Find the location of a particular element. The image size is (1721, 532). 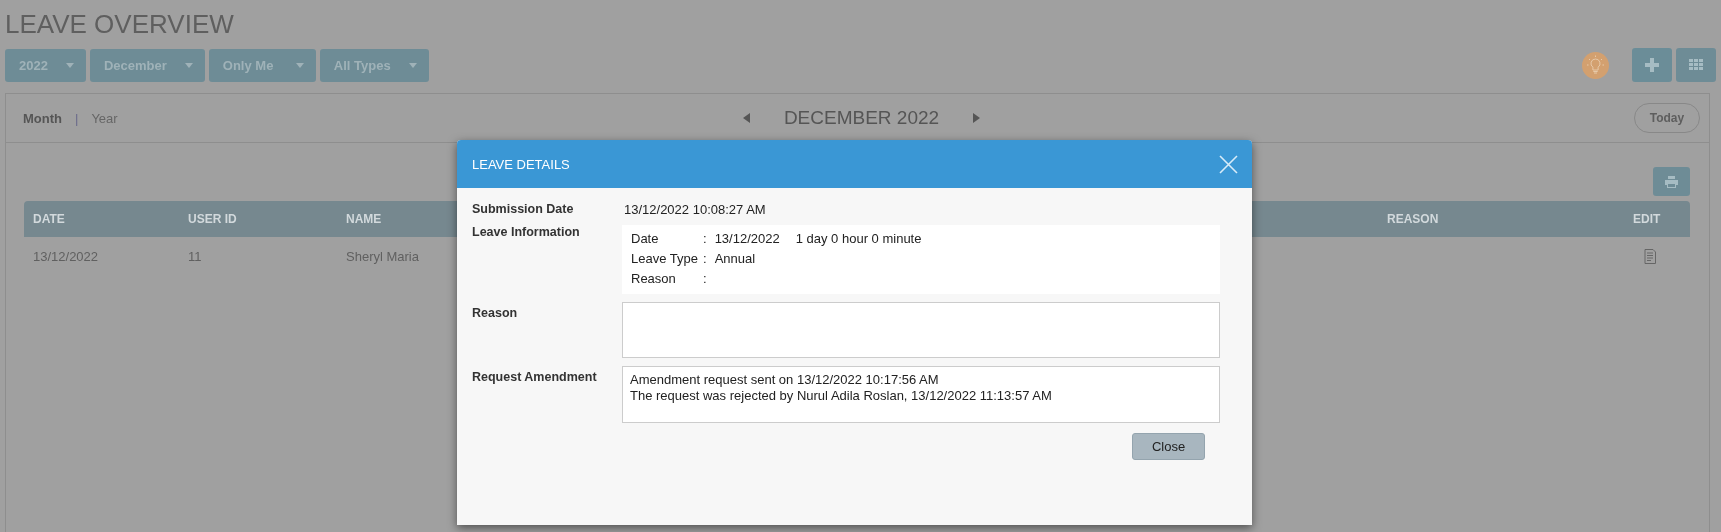

table-cell: 13/12/2022 is located at coordinates (66, 256).